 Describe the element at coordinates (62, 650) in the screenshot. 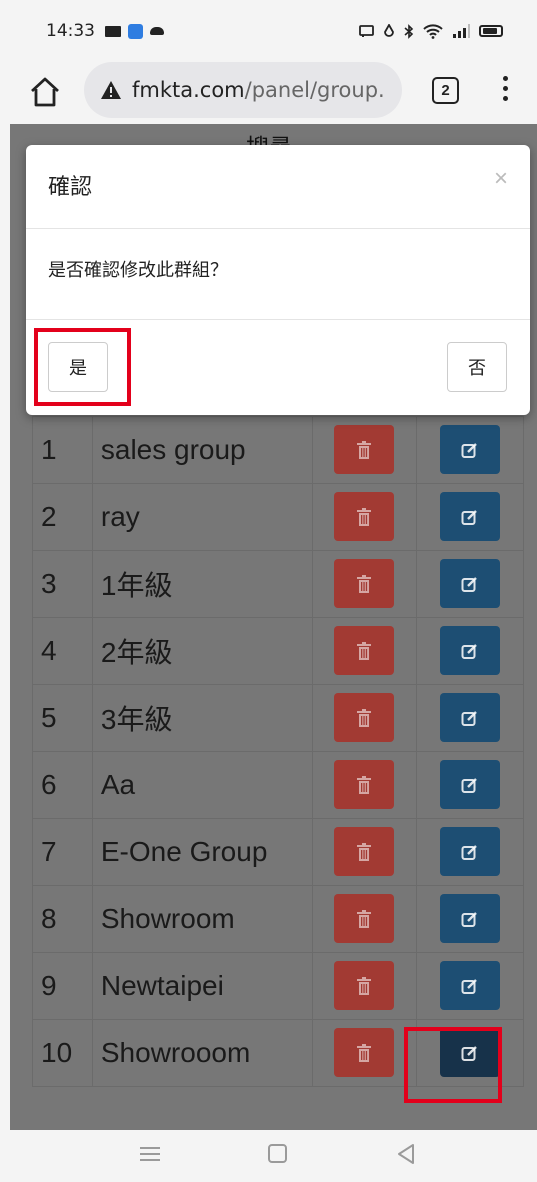

I see `row-number: 4` at that location.